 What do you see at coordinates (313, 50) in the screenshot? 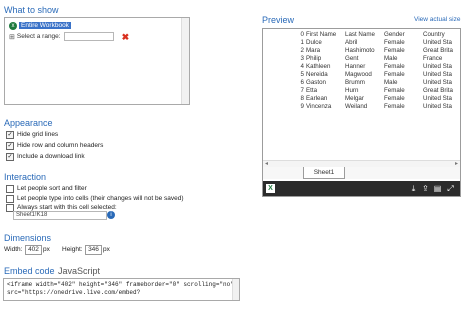
I see `cell-first-name: Mara` at bounding box center [313, 50].